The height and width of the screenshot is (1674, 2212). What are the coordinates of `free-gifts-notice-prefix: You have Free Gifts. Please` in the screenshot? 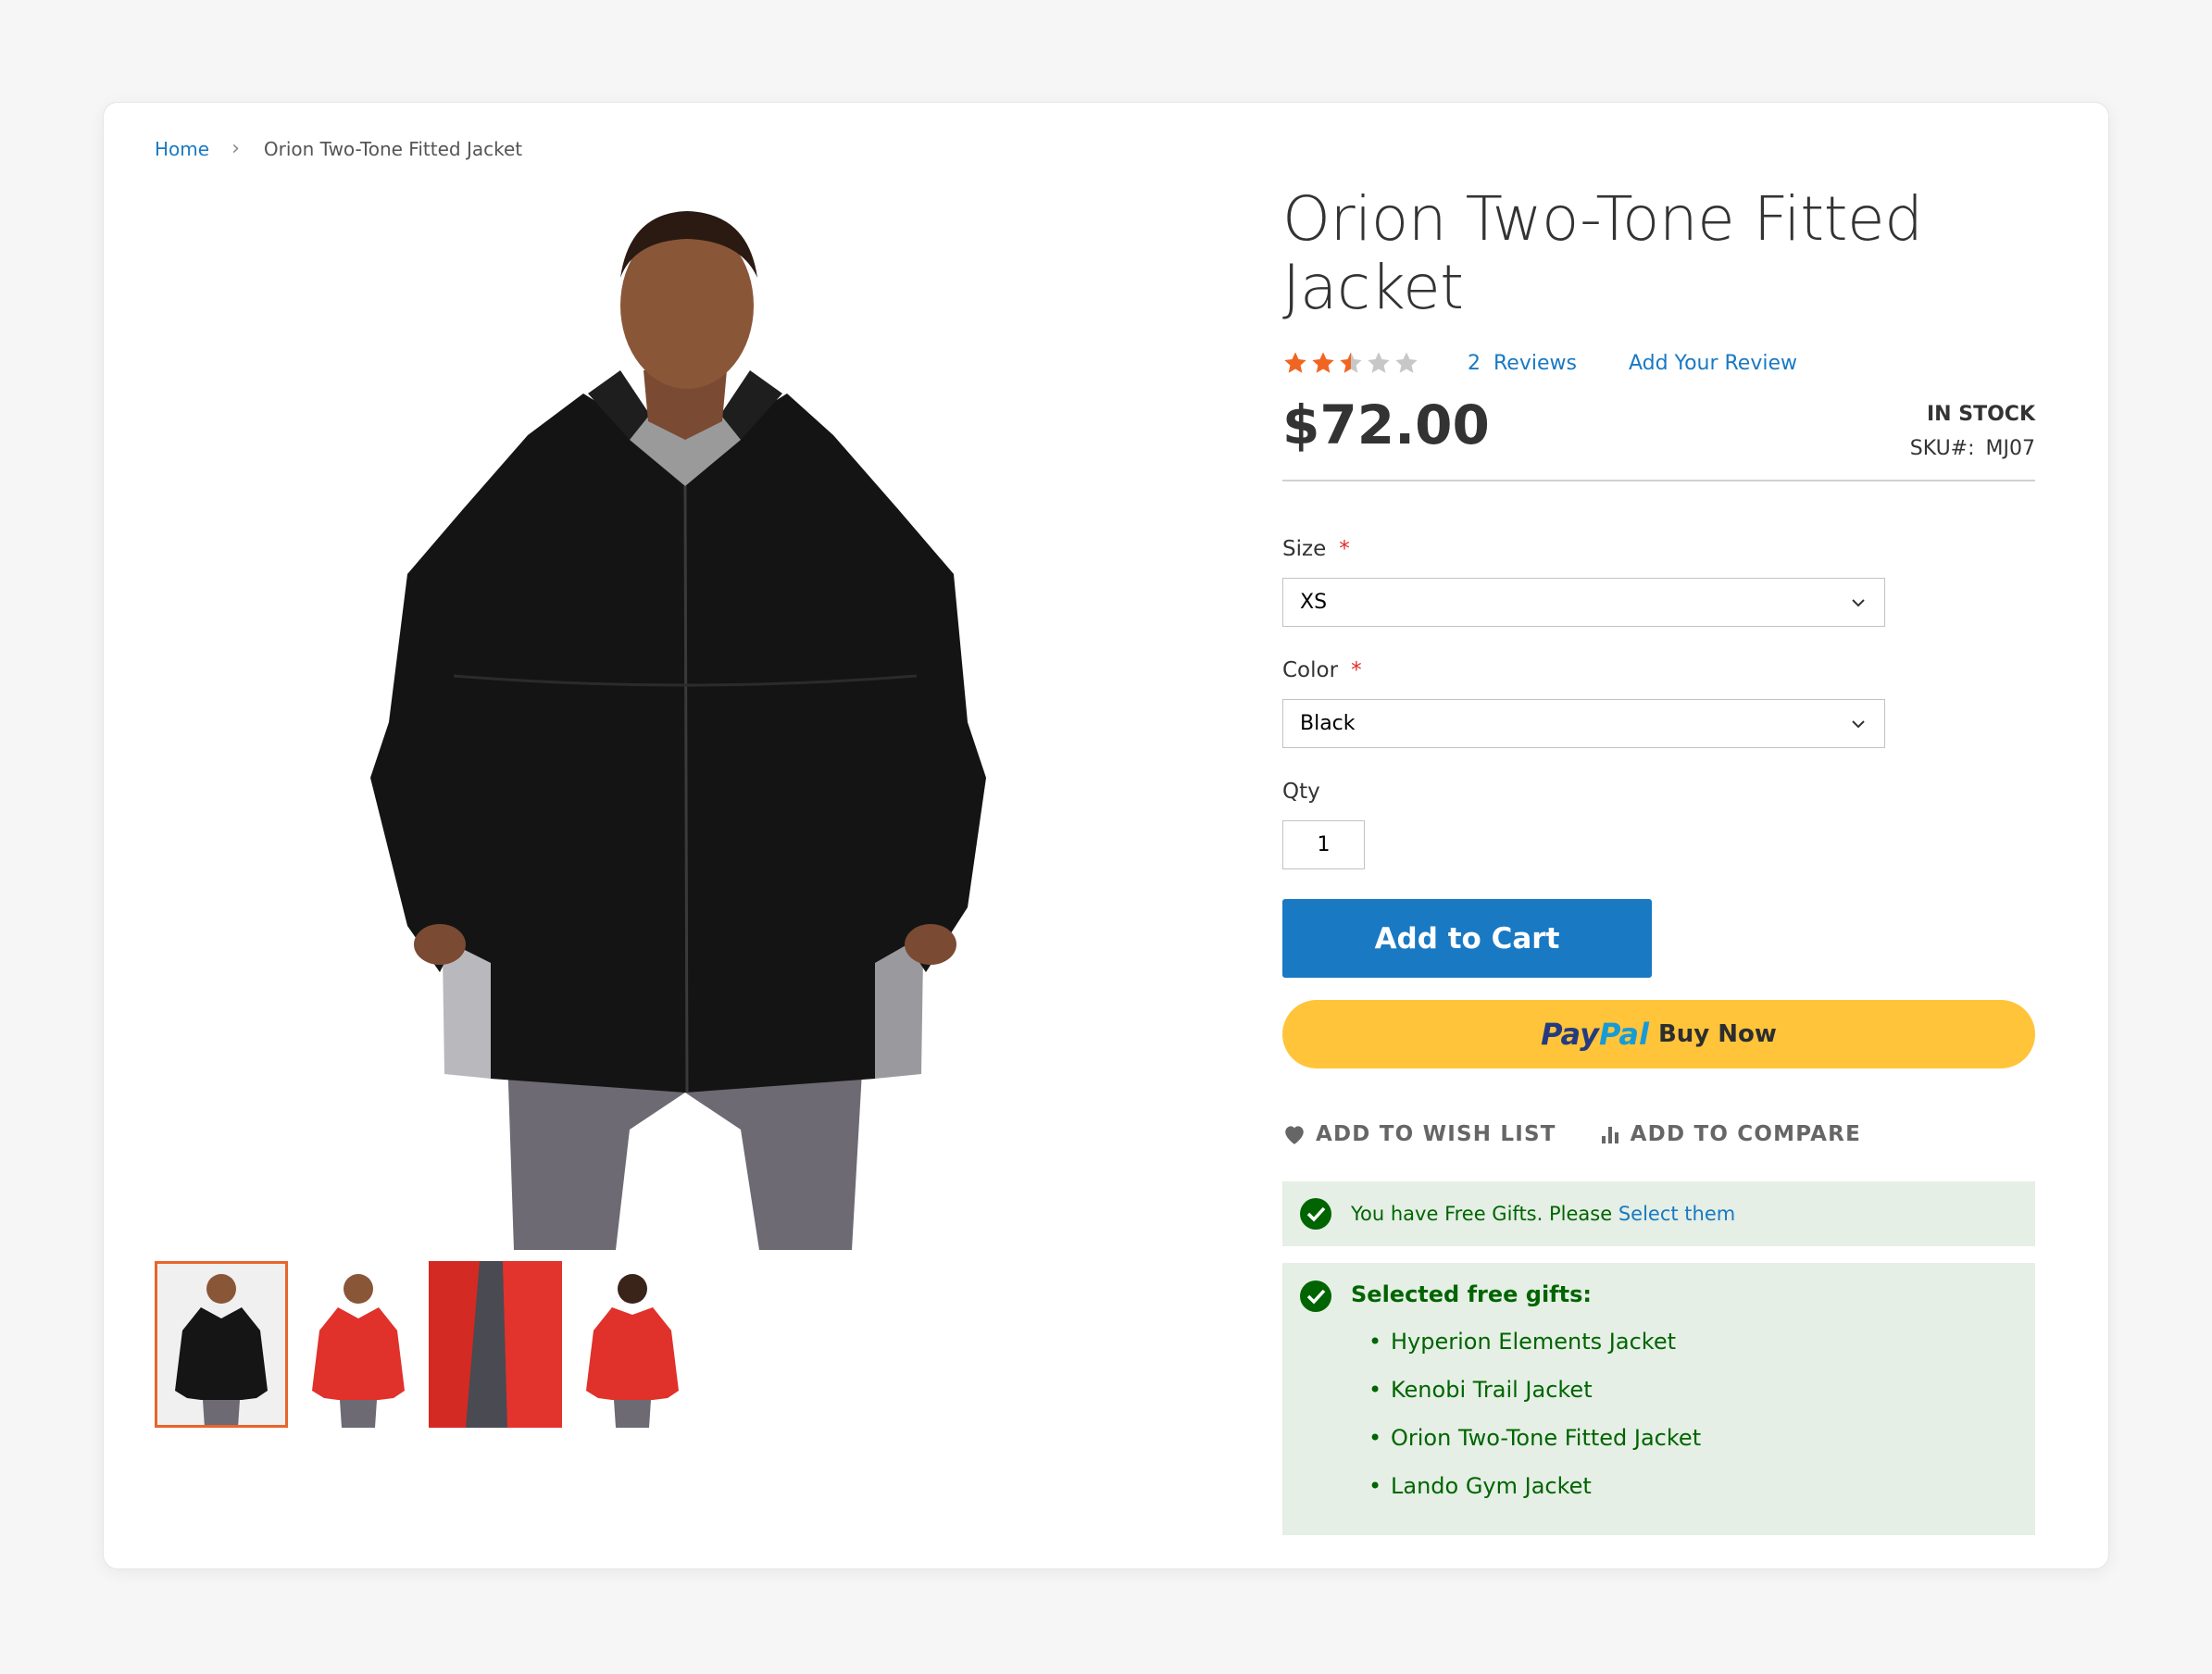 It's located at (1482, 1214).